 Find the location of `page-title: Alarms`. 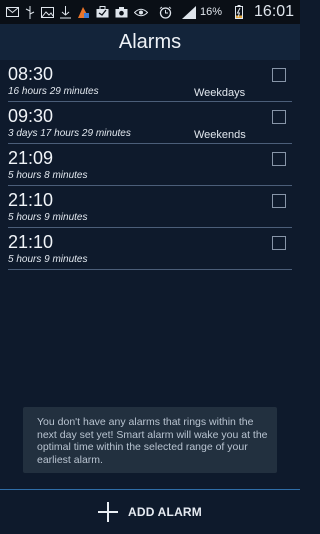

page-title: Alarms is located at coordinates (150, 41).